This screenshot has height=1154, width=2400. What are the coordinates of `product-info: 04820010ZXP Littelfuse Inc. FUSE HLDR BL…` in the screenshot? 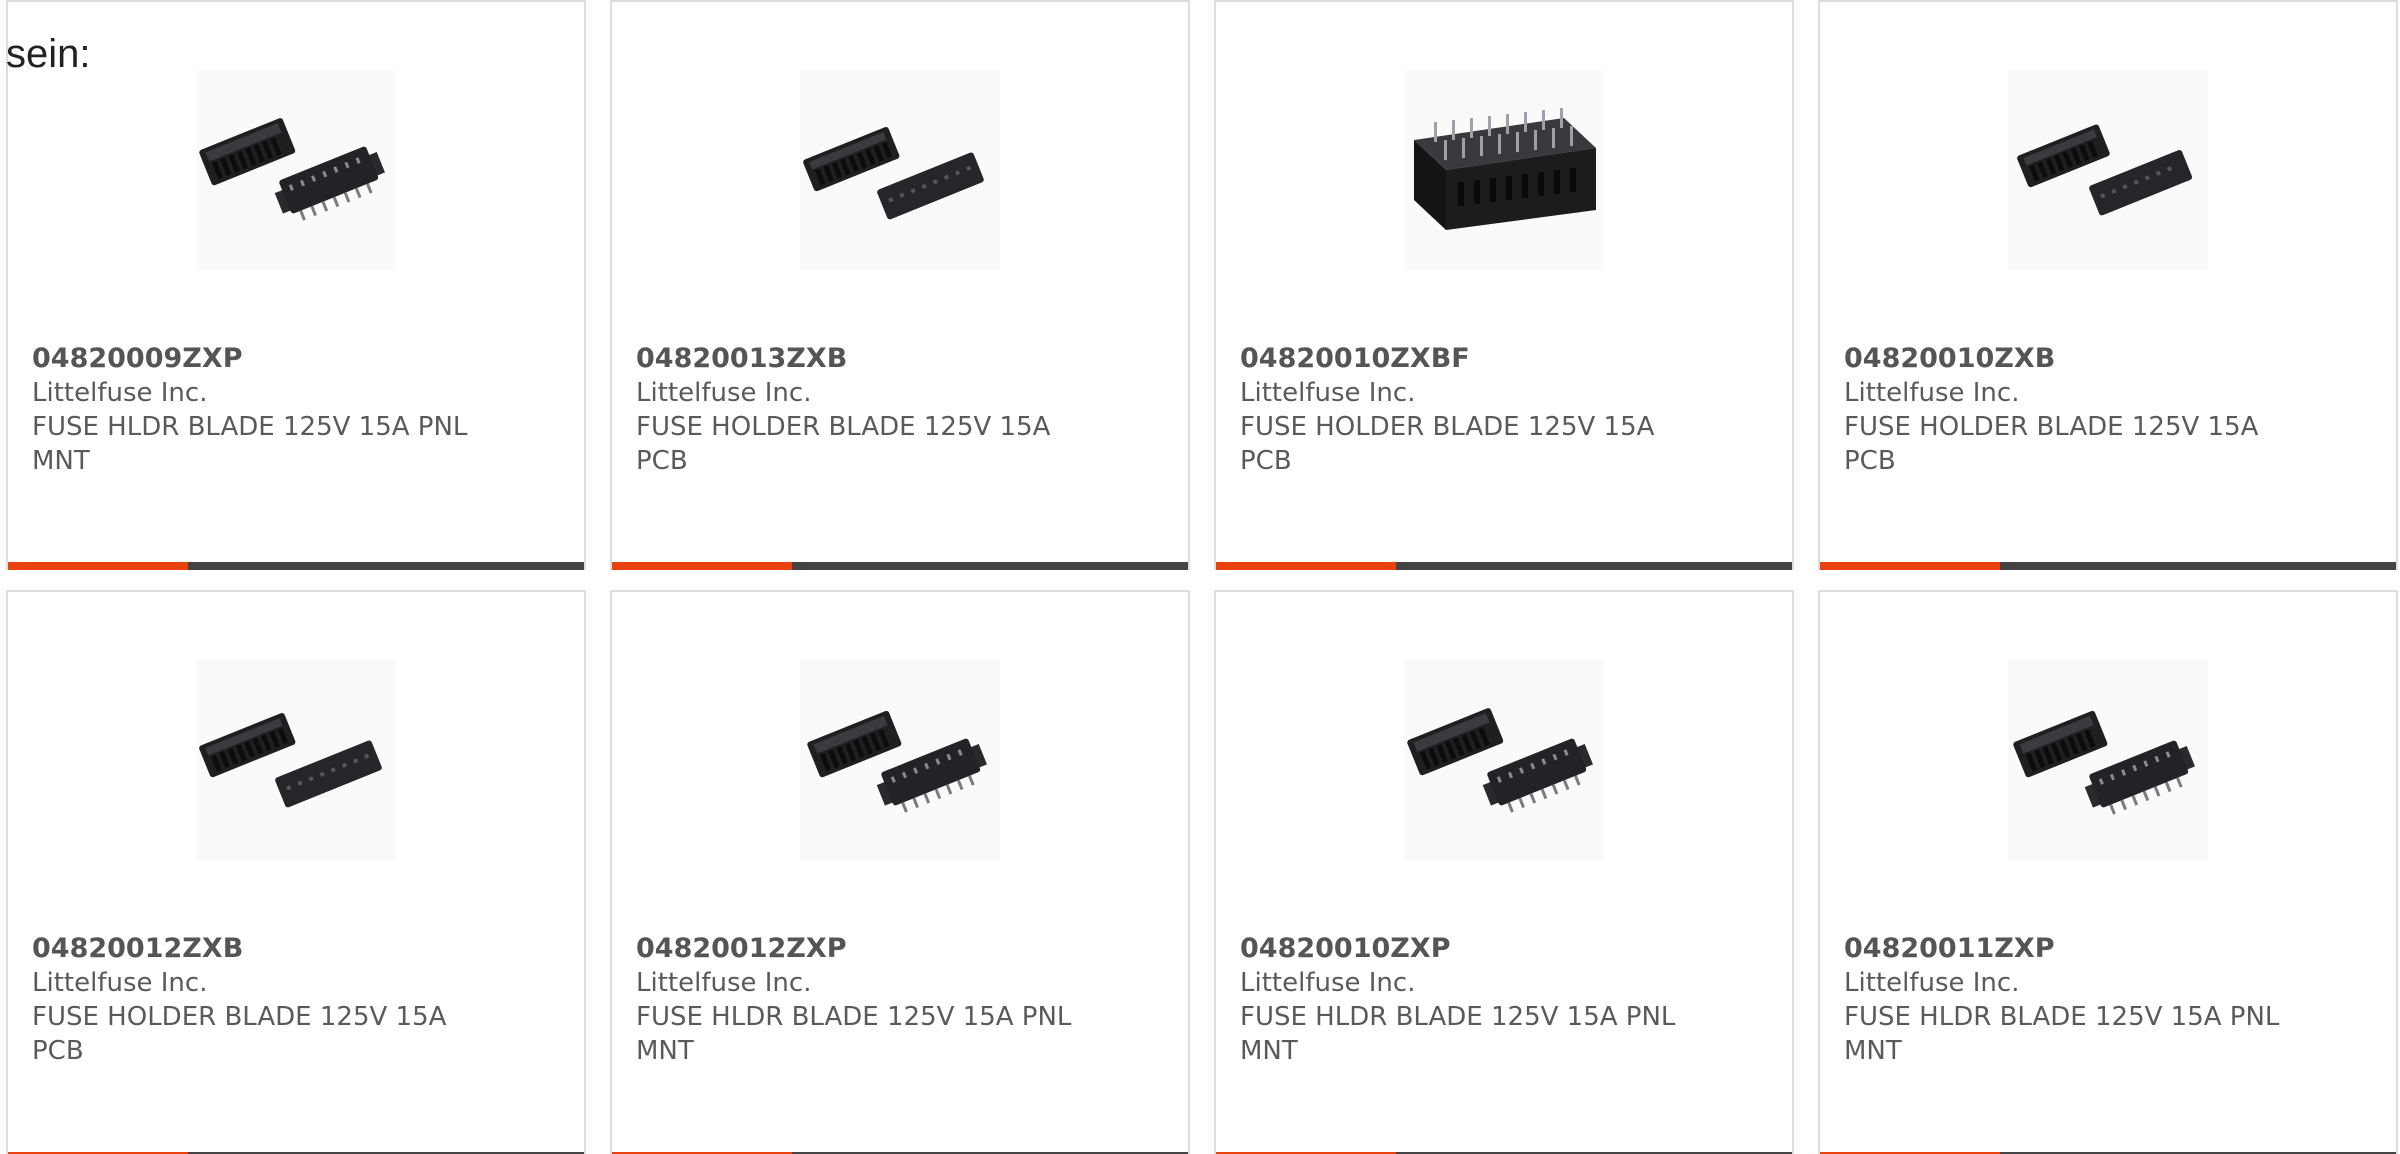 It's located at (1470, 1000).